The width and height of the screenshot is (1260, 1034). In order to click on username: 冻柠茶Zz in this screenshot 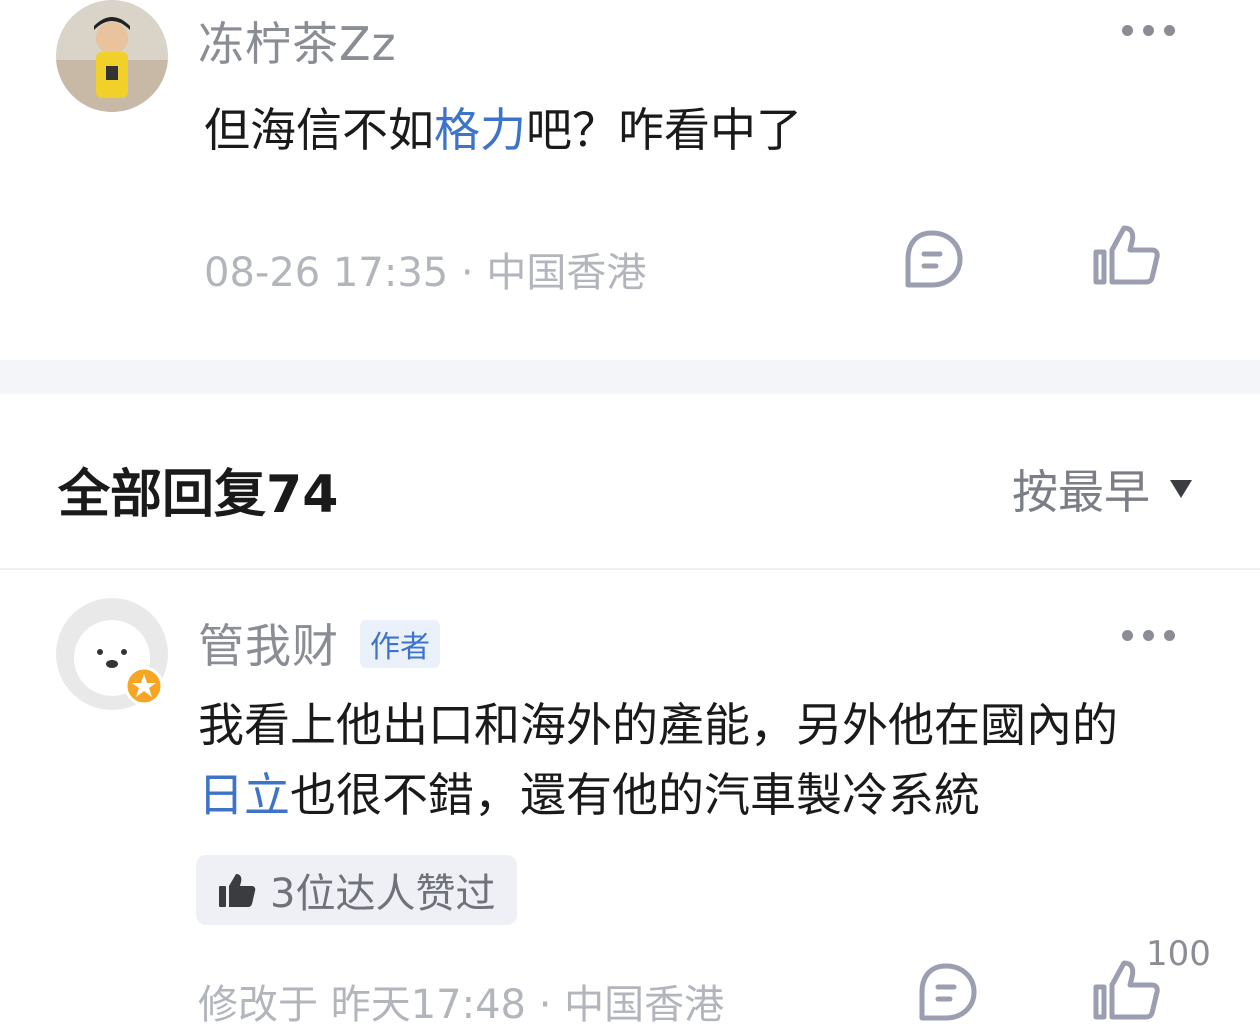, I will do `click(297, 41)`.